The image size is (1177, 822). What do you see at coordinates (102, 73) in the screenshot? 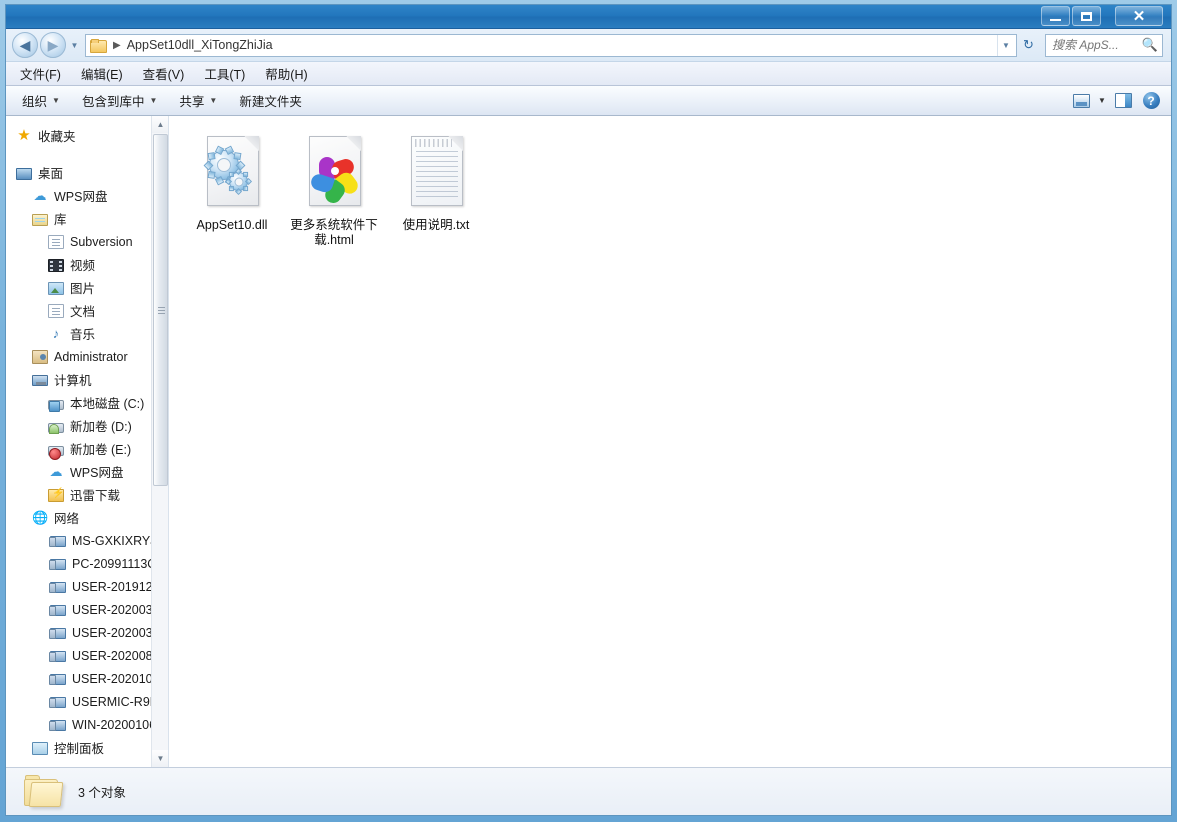
I see `menu-item-1: 编辑(E)` at bounding box center [102, 73].